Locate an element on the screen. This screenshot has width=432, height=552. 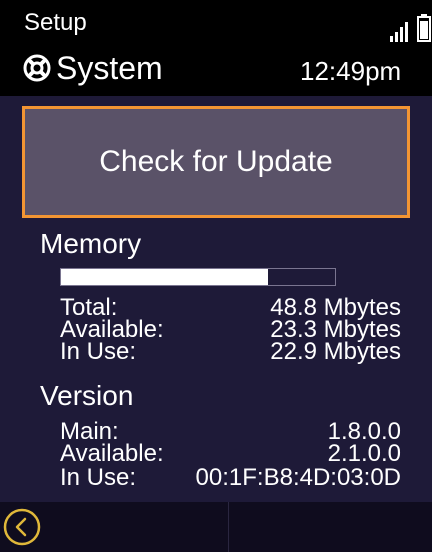
softkey-bar is located at coordinates (216, 527).